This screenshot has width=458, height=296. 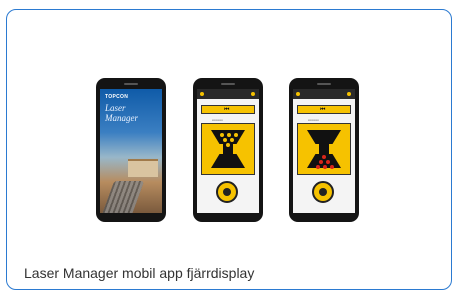 I want to click on phone-splash: TOPCON Laser Manager, so click(x=131, y=150).